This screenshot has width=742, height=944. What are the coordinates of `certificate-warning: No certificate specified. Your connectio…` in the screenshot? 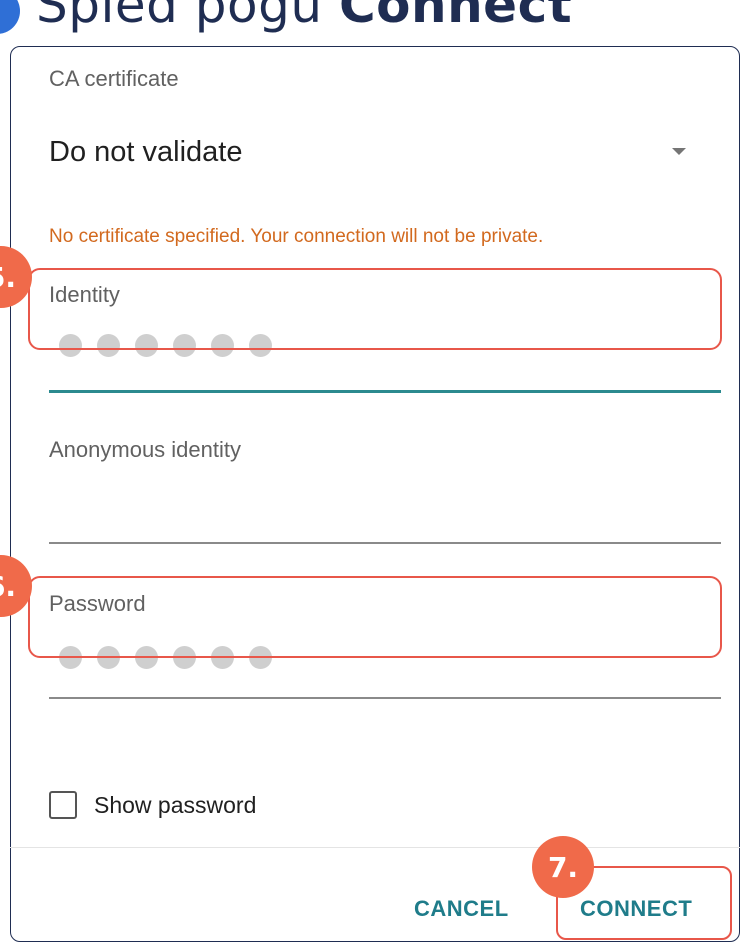 It's located at (296, 236).